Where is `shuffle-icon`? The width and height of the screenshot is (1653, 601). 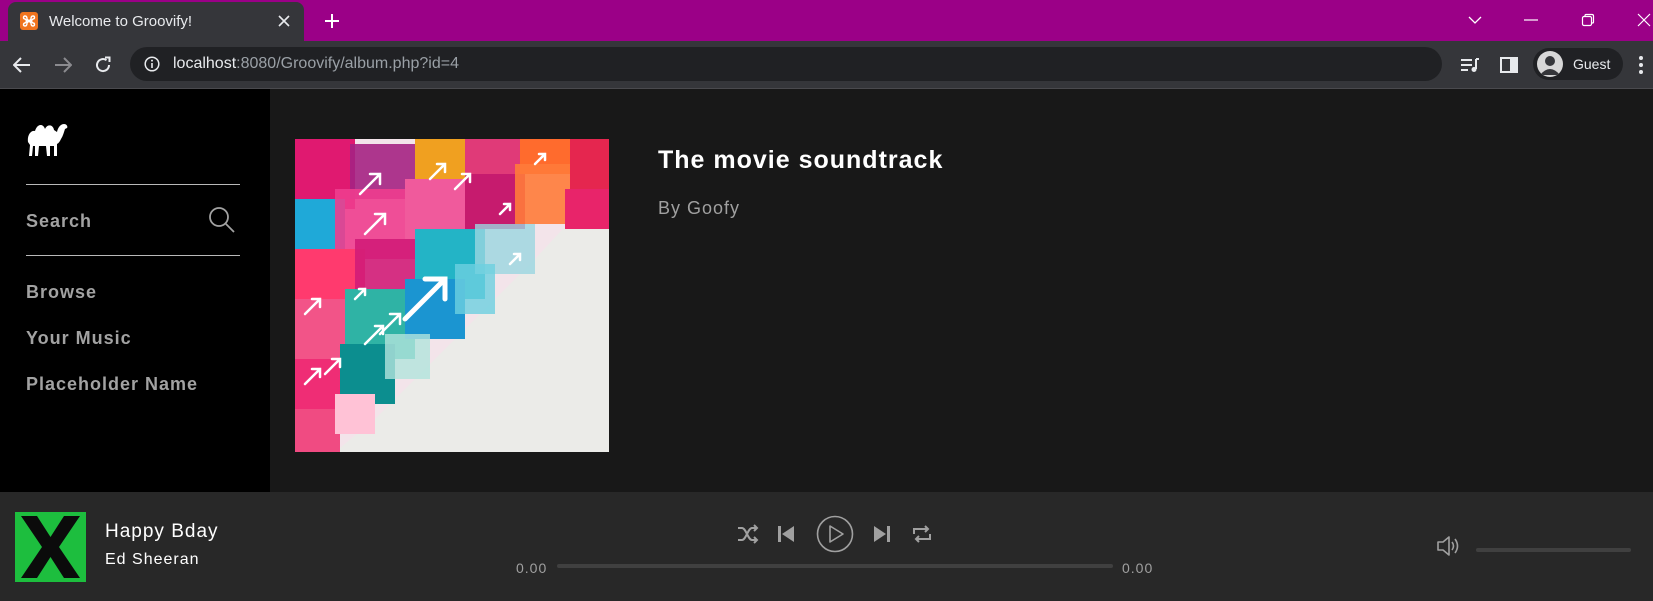 shuffle-icon is located at coordinates (748, 534).